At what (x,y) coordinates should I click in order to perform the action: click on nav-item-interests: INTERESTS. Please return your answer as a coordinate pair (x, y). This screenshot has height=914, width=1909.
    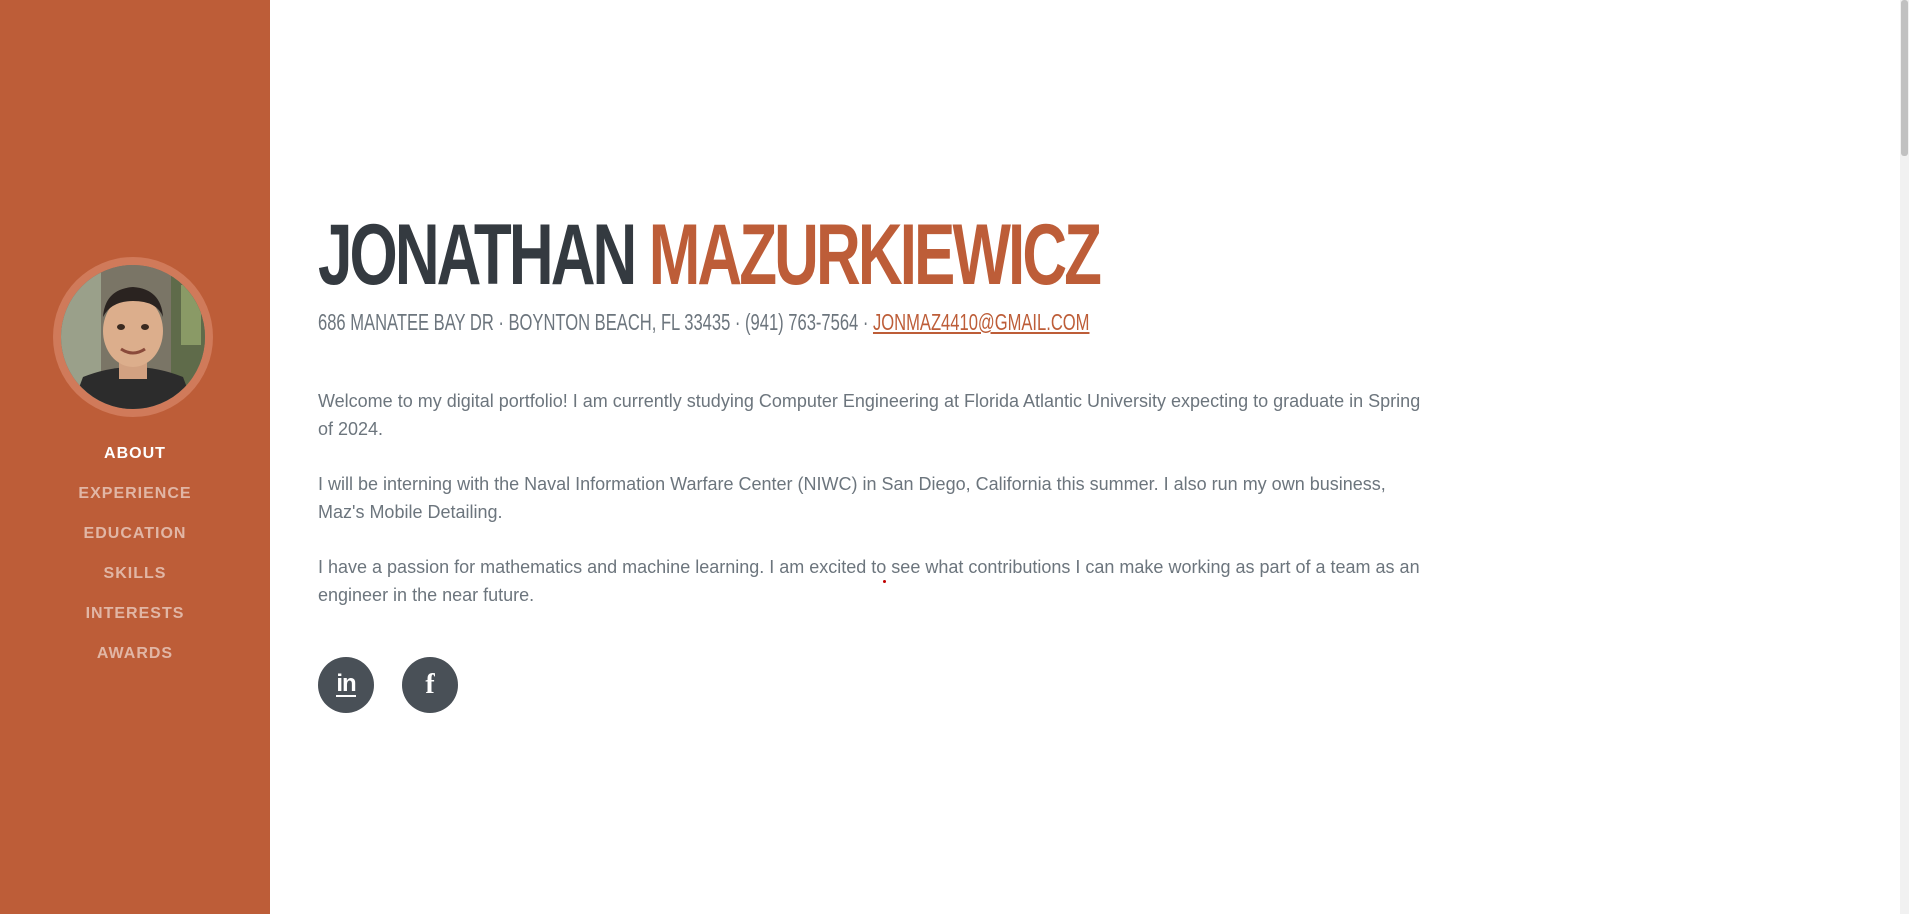
    Looking at the image, I should click on (135, 620).